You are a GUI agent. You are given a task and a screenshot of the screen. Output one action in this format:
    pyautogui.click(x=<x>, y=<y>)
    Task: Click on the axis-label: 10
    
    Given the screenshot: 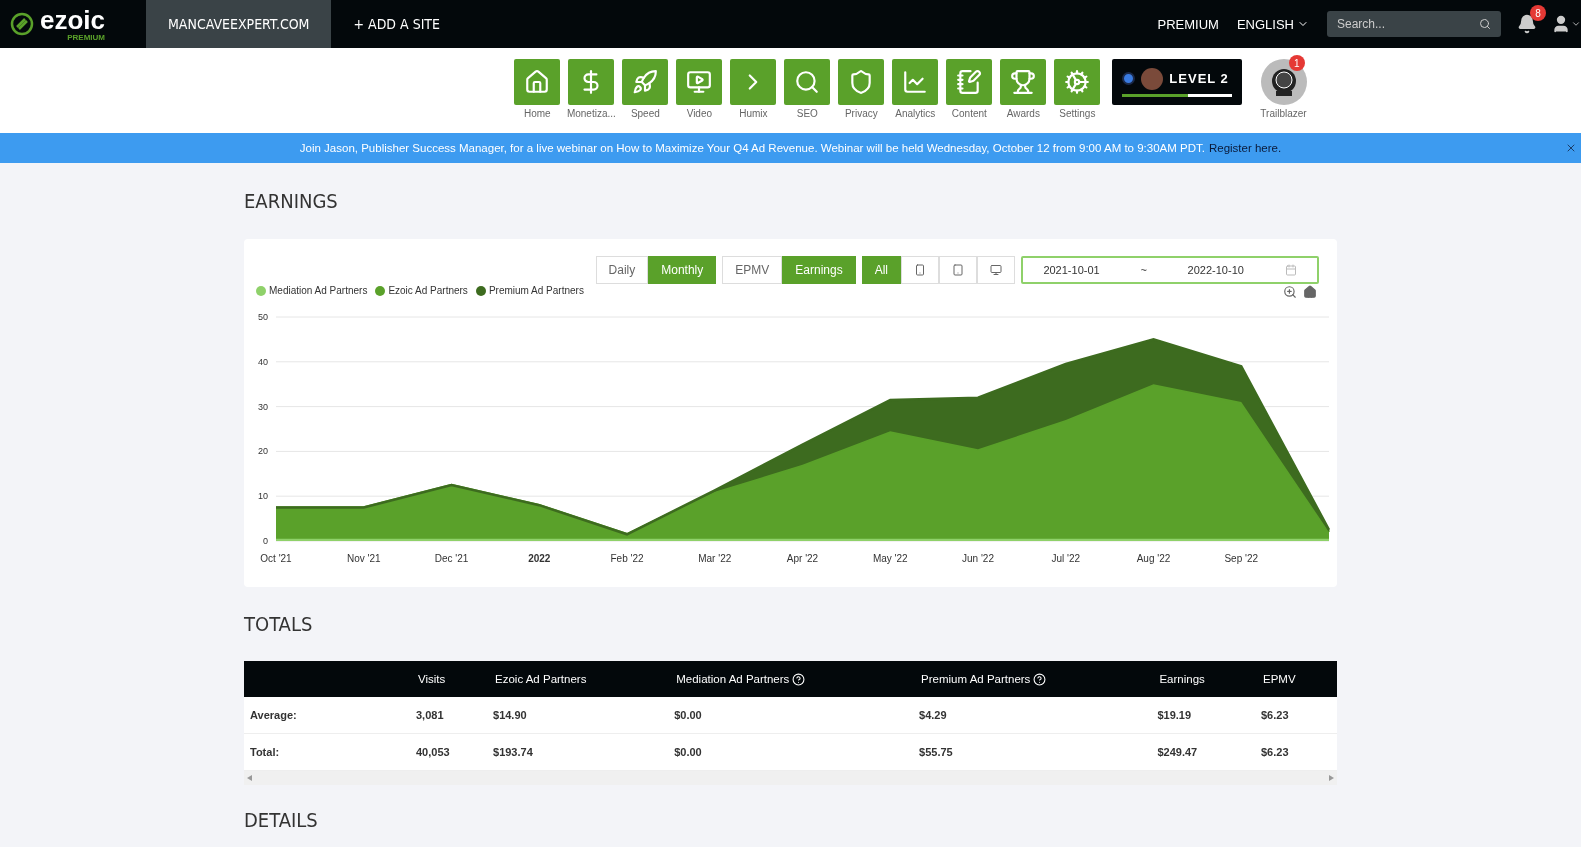 What is the action you would take?
    pyautogui.click(x=263, y=496)
    